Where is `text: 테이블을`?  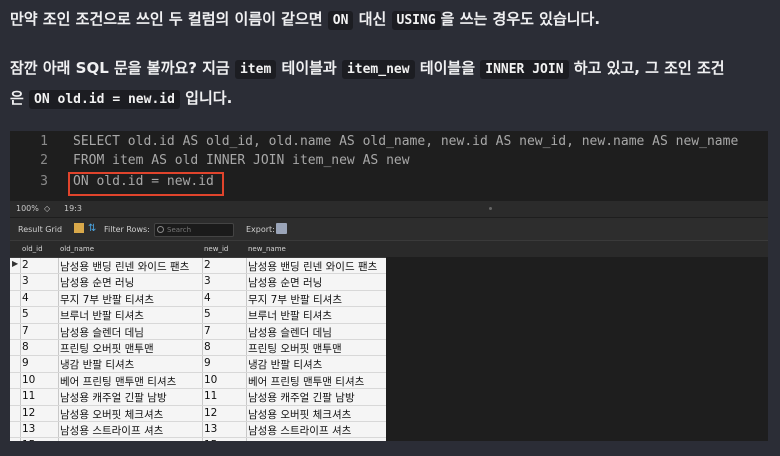
text: 테이블을 is located at coordinates (447, 68).